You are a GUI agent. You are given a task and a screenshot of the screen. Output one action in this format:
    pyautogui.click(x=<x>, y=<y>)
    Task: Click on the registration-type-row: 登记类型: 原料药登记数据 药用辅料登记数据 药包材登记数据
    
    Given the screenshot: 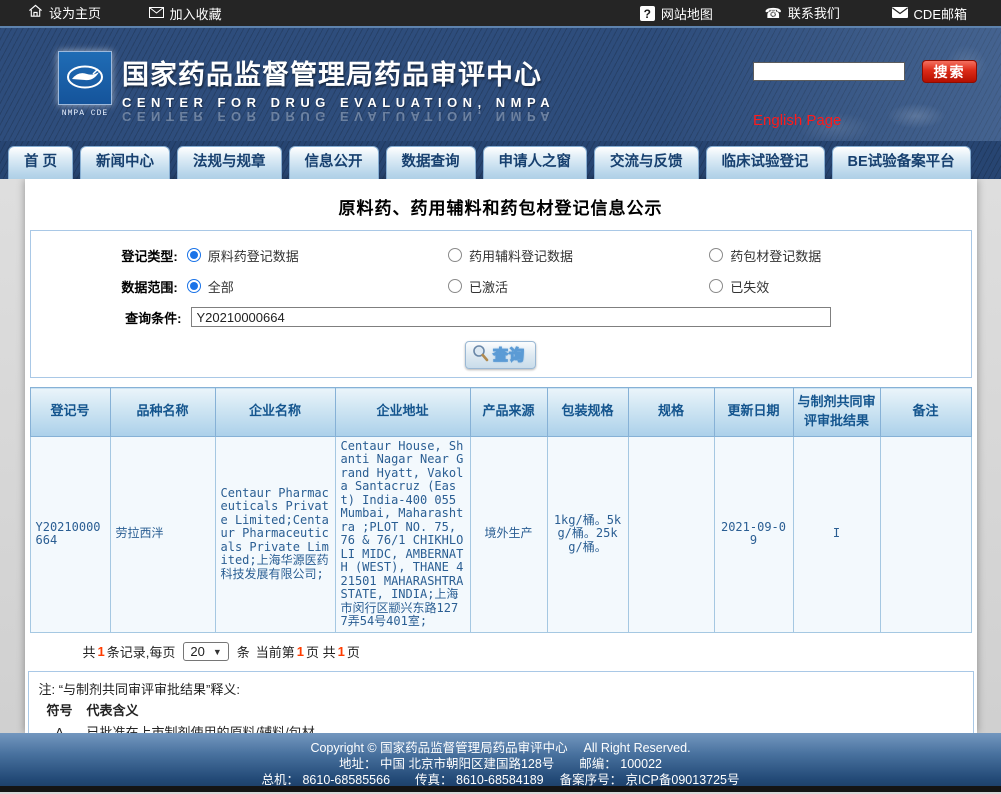 What is the action you would take?
    pyautogui.click(x=501, y=255)
    